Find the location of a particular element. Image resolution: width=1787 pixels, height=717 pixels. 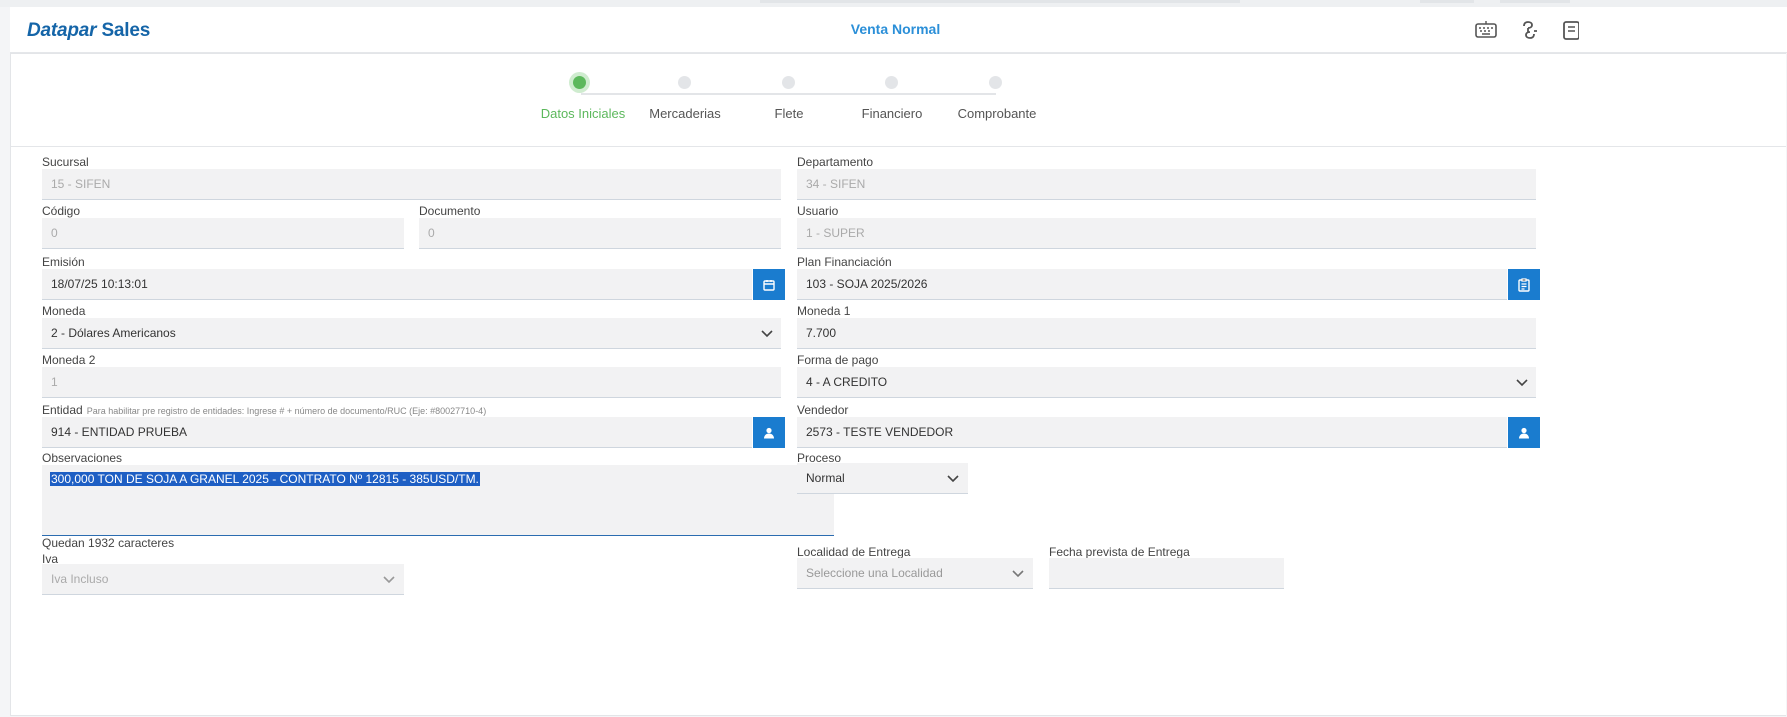

link-icon is located at coordinates (1529, 30).